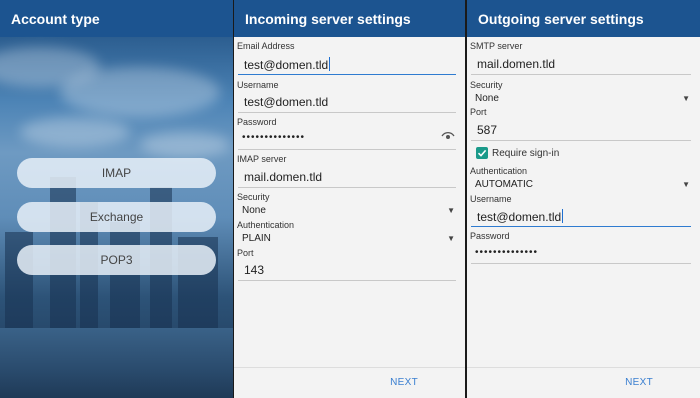  What do you see at coordinates (55, 19) in the screenshot?
I see `screen-title: Account type` at bounding box center [55, 19].